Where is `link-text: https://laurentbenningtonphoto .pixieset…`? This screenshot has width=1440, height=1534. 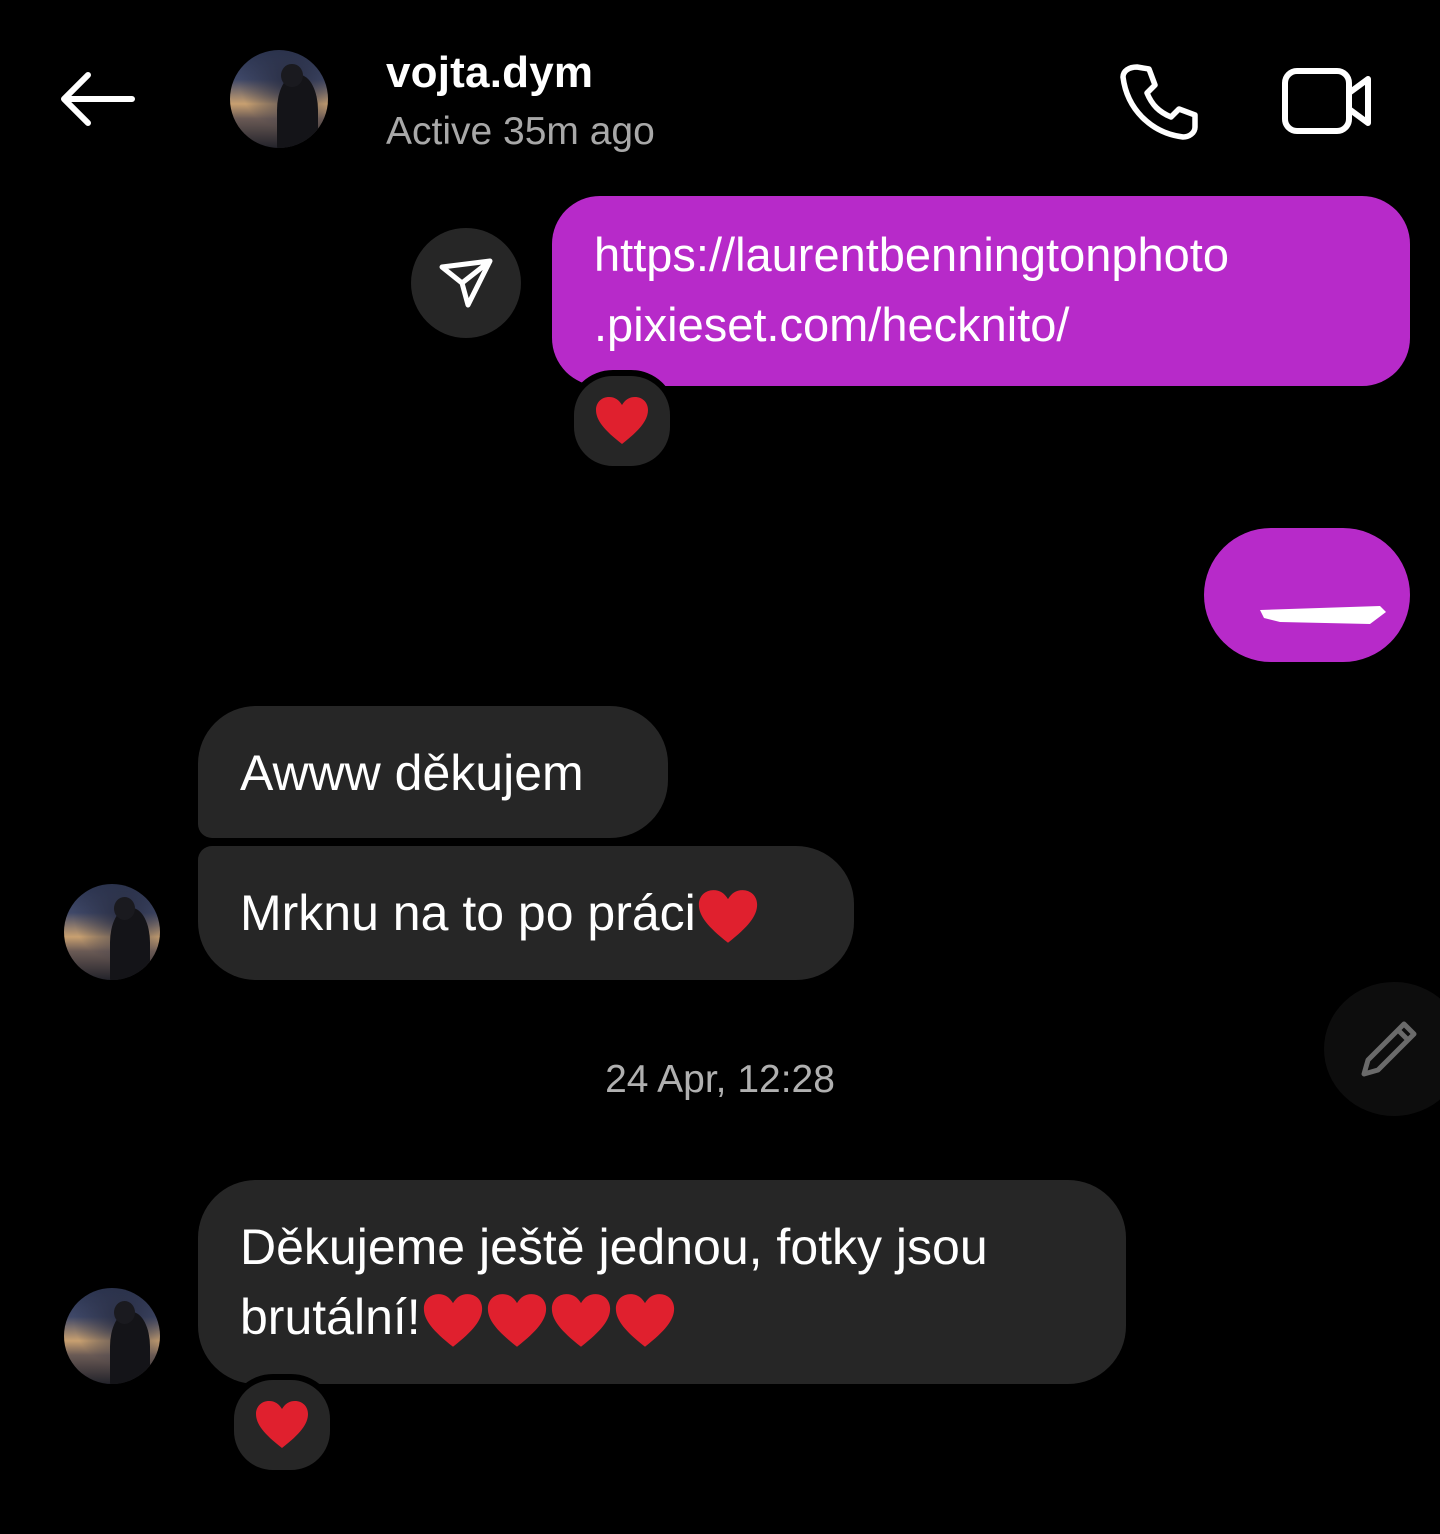
link-text: https://laurentbenningtonphoto .pixieset… is located at coordinates (984, 290).